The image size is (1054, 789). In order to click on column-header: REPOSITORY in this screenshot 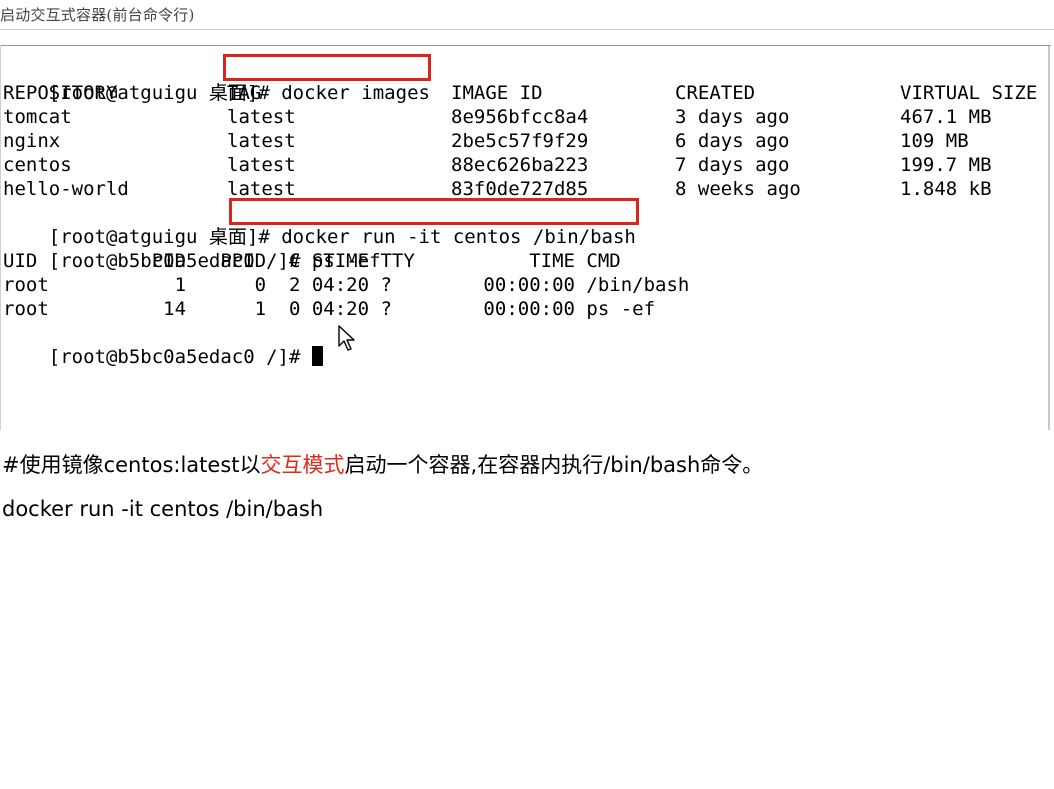, I will do `click(60, 93)`.